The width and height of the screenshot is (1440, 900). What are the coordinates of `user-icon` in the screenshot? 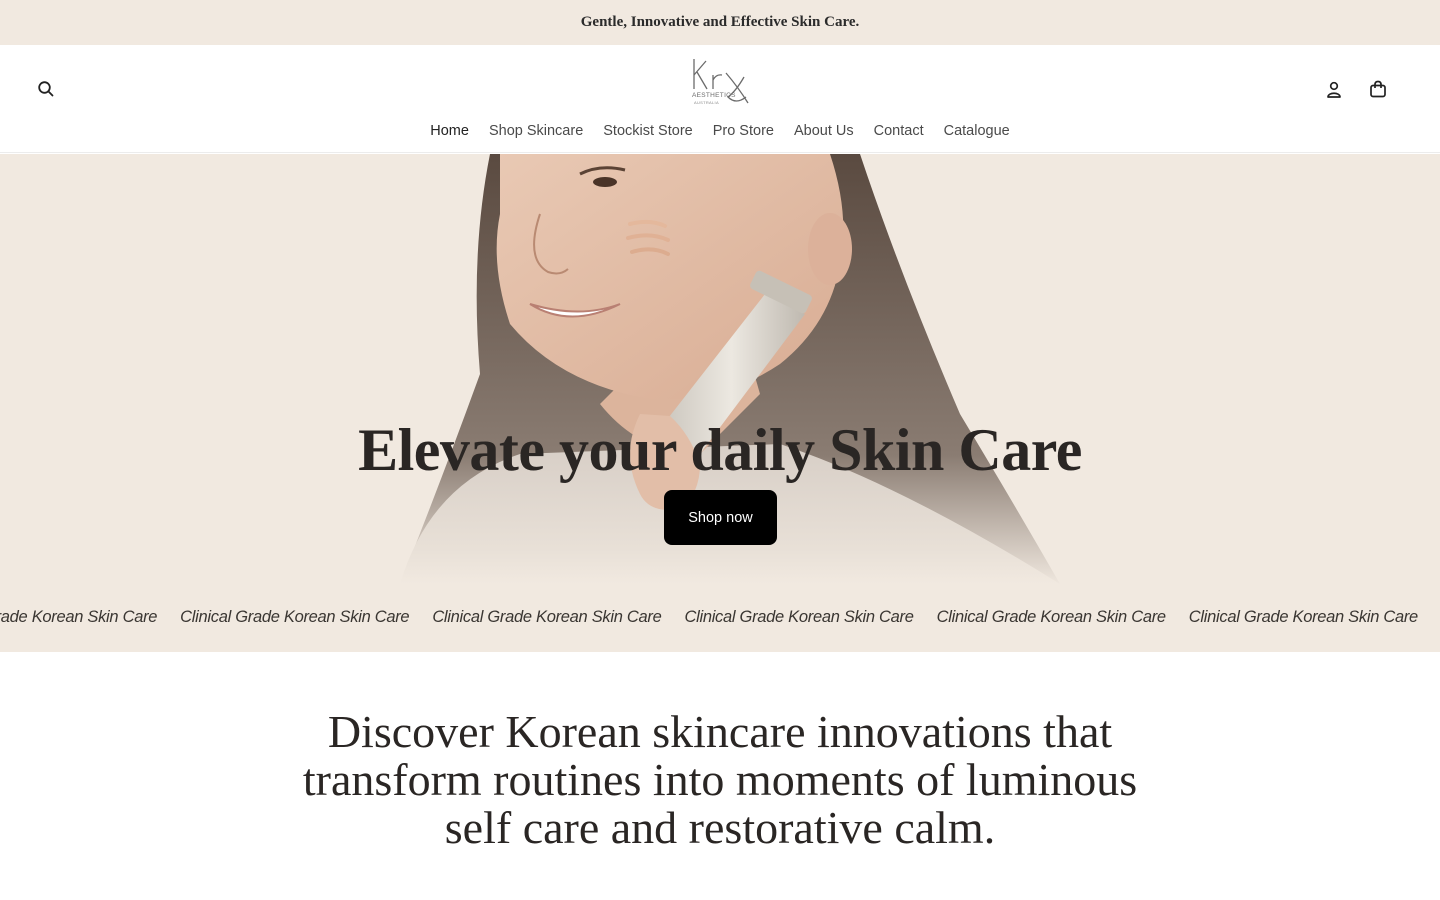 It's located at (1334, 89).